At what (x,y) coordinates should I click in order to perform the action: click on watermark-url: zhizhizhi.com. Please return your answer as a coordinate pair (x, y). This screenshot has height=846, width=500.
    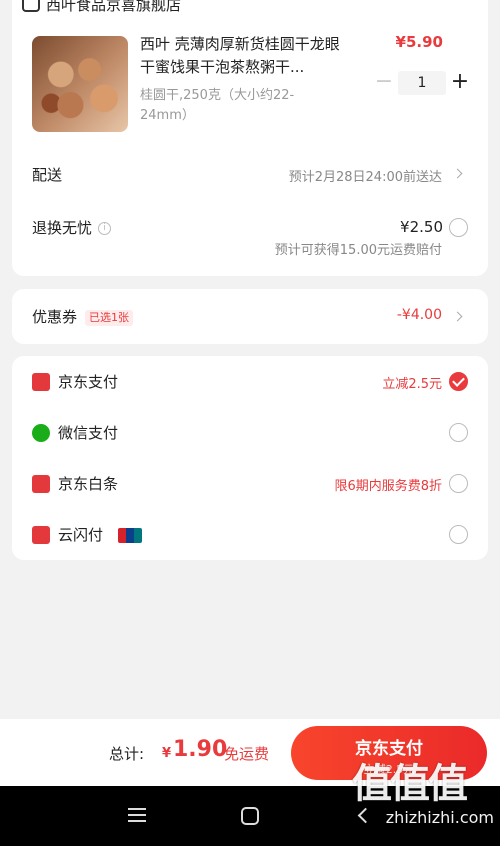
    Looking at the image, I should click on (439, 817).